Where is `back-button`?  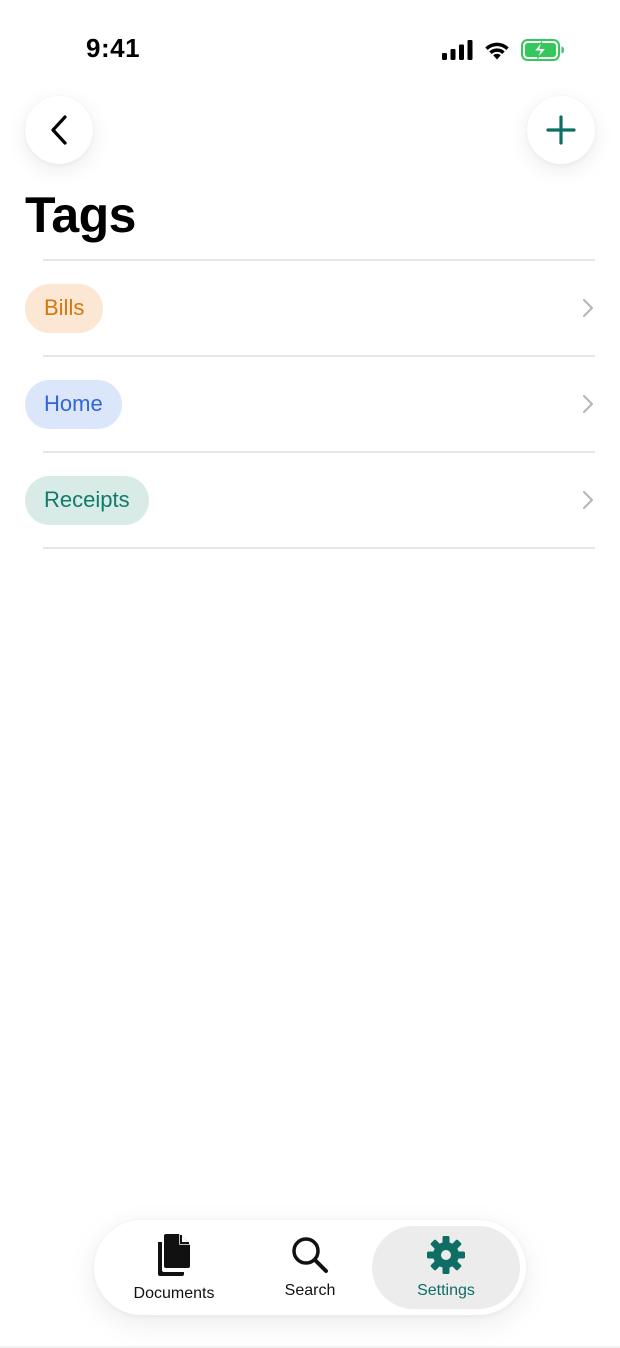
back-button is located at coordinates (59, 130).